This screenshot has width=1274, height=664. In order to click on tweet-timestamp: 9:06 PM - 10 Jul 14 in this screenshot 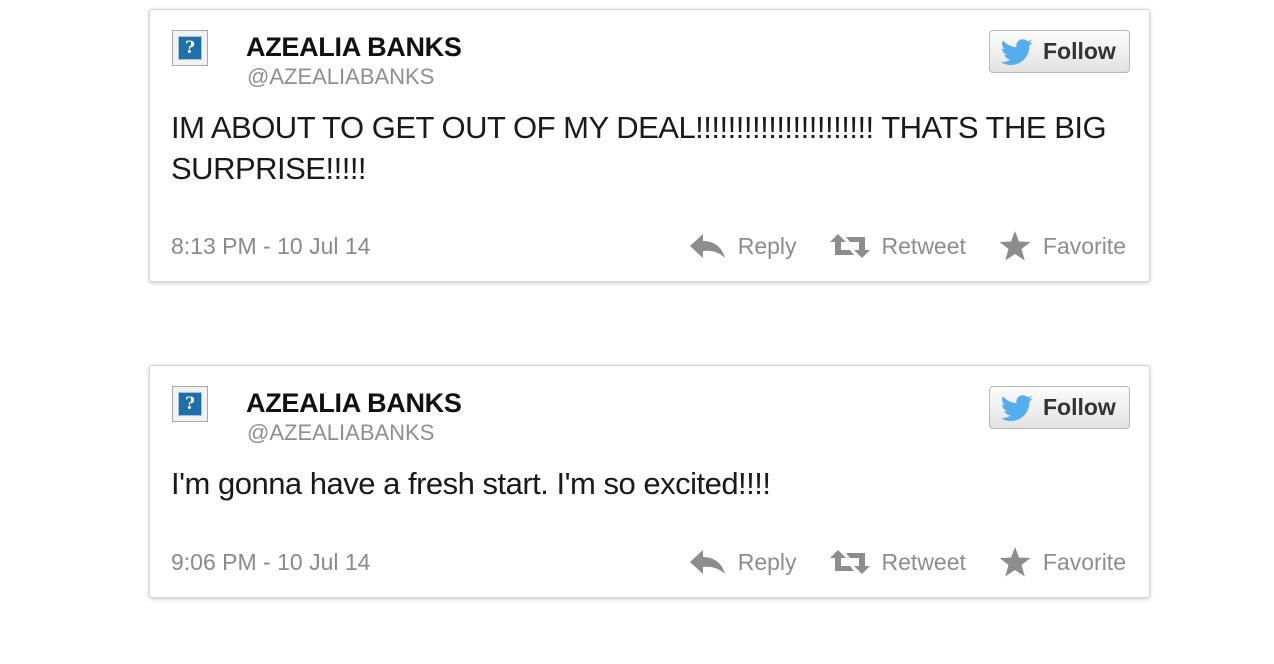, I will do `click(270, 562)`.